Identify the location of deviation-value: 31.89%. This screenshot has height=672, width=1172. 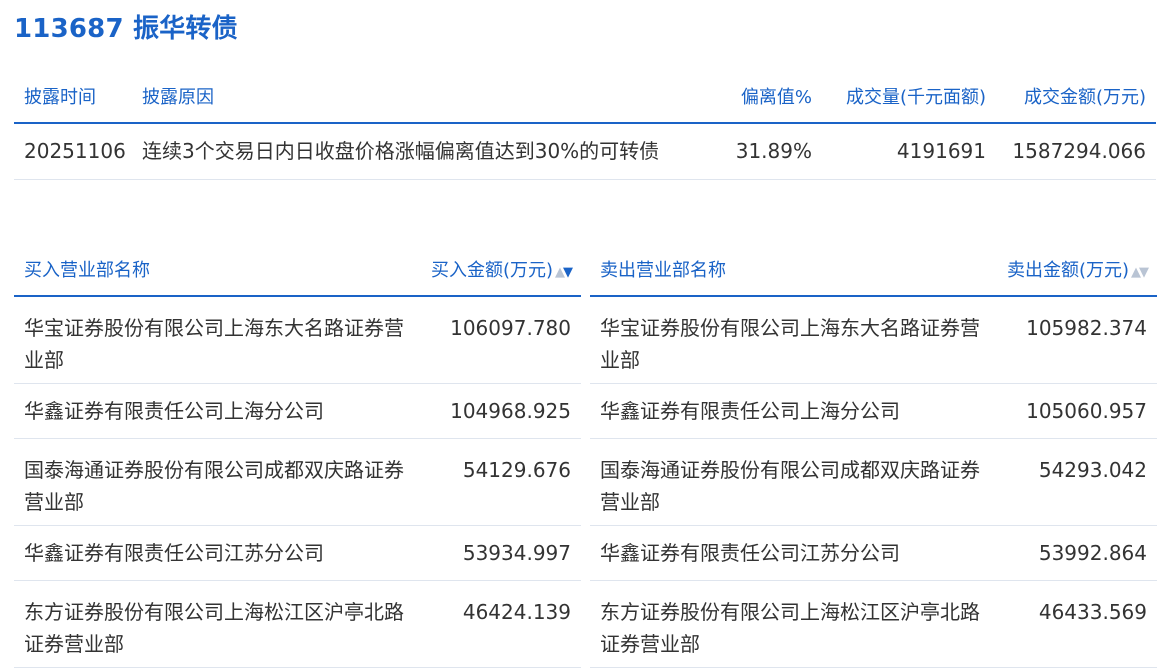
(773, 151).